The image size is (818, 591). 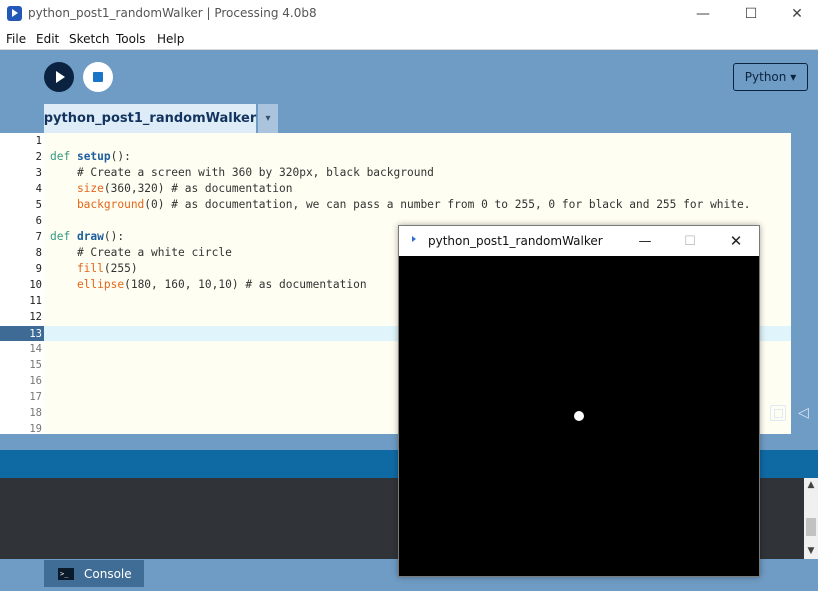 I want to click on line-number: 15, so click(x=35, y=365).